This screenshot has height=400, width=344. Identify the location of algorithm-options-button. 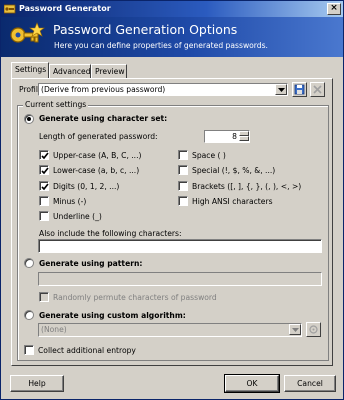
(313, 329).